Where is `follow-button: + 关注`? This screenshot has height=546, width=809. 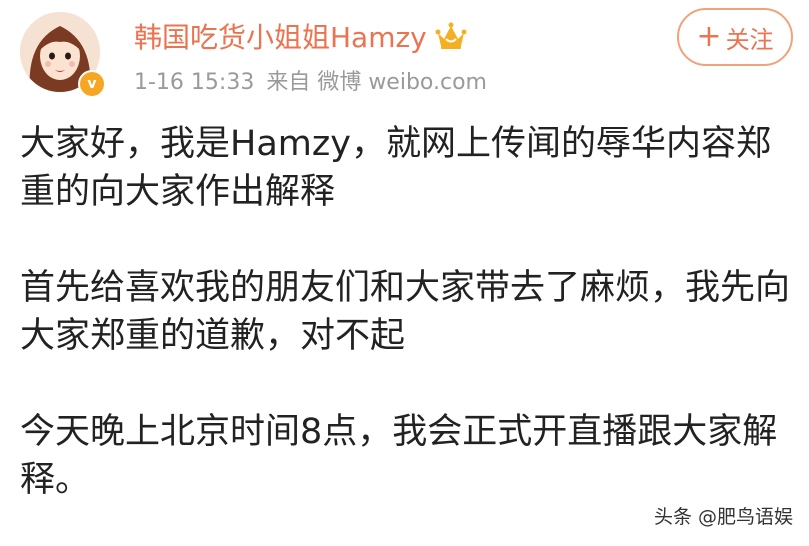
follow-button: + 关注 is located at coordinates (735, 37).